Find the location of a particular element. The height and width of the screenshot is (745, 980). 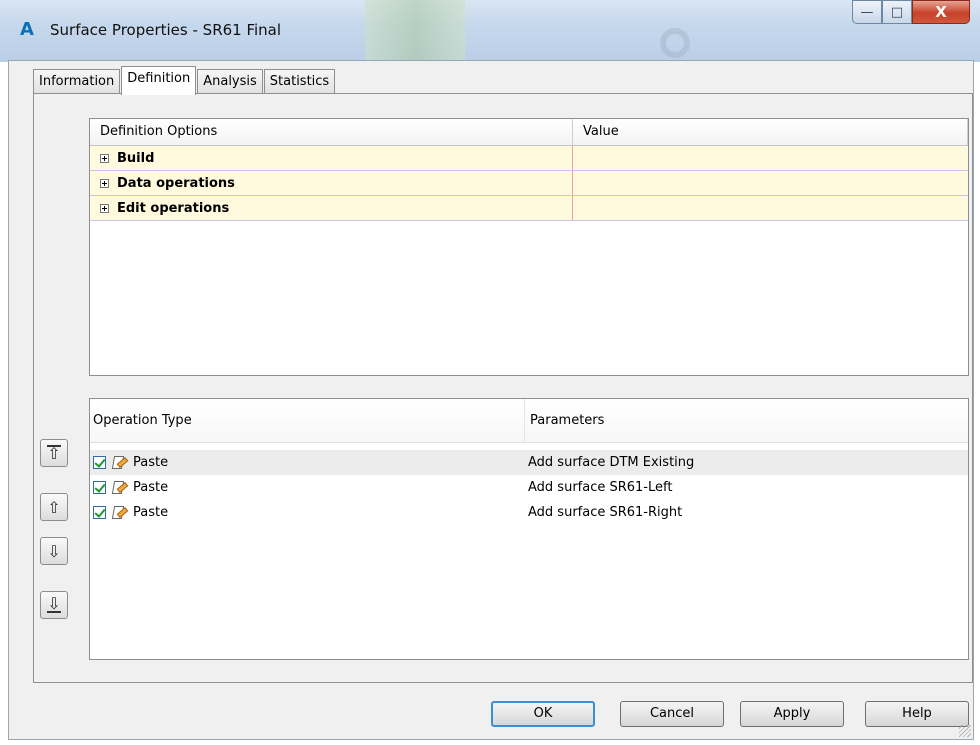

grid-header: Definition Options Value is located at coordinates (529, 132).